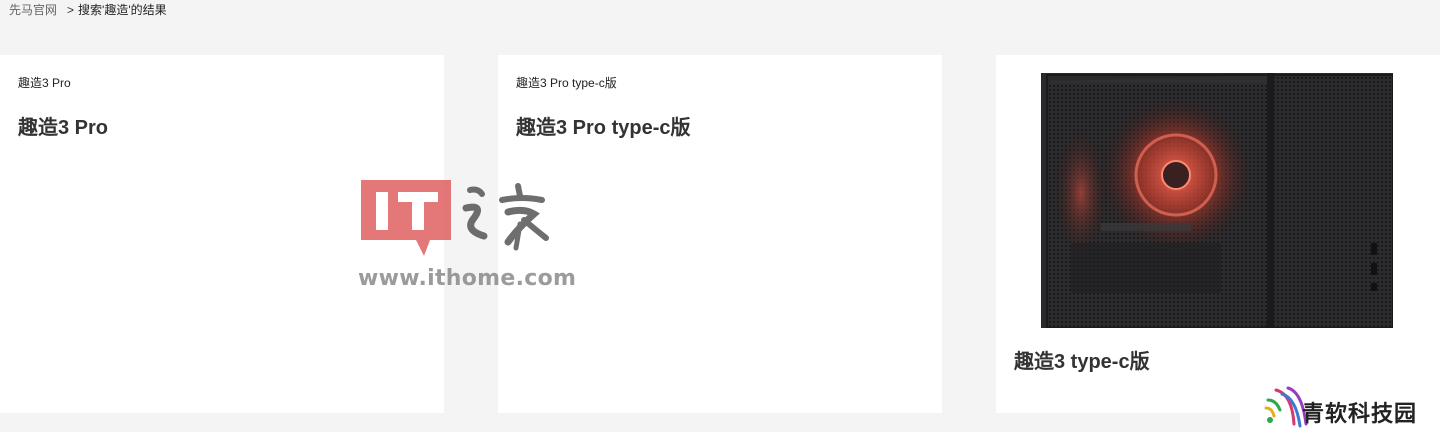 Image resolution: width=1440 pixels, height=432 pixels. Describe the element at coordinates (63, 128) in the screenshot. I see `result-title: 趣造3 Pro` at that location.